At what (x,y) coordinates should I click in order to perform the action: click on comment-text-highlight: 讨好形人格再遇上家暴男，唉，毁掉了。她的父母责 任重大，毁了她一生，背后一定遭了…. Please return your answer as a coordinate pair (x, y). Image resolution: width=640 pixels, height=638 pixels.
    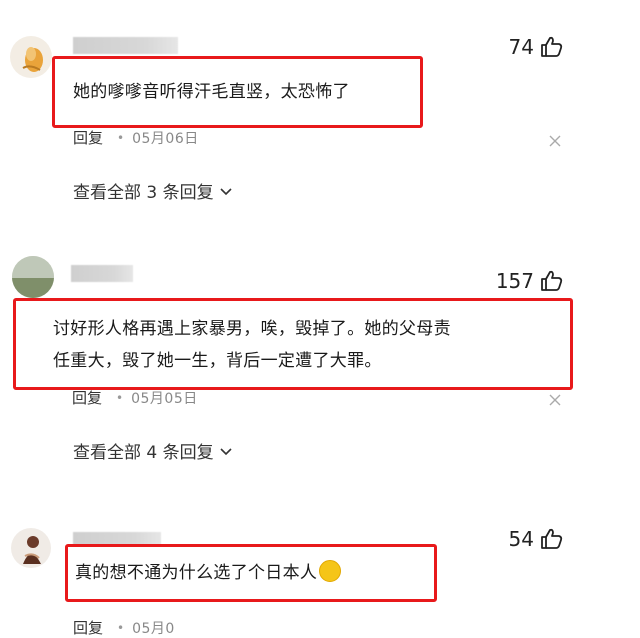
    Looking at the image, I should click on (293, 344).